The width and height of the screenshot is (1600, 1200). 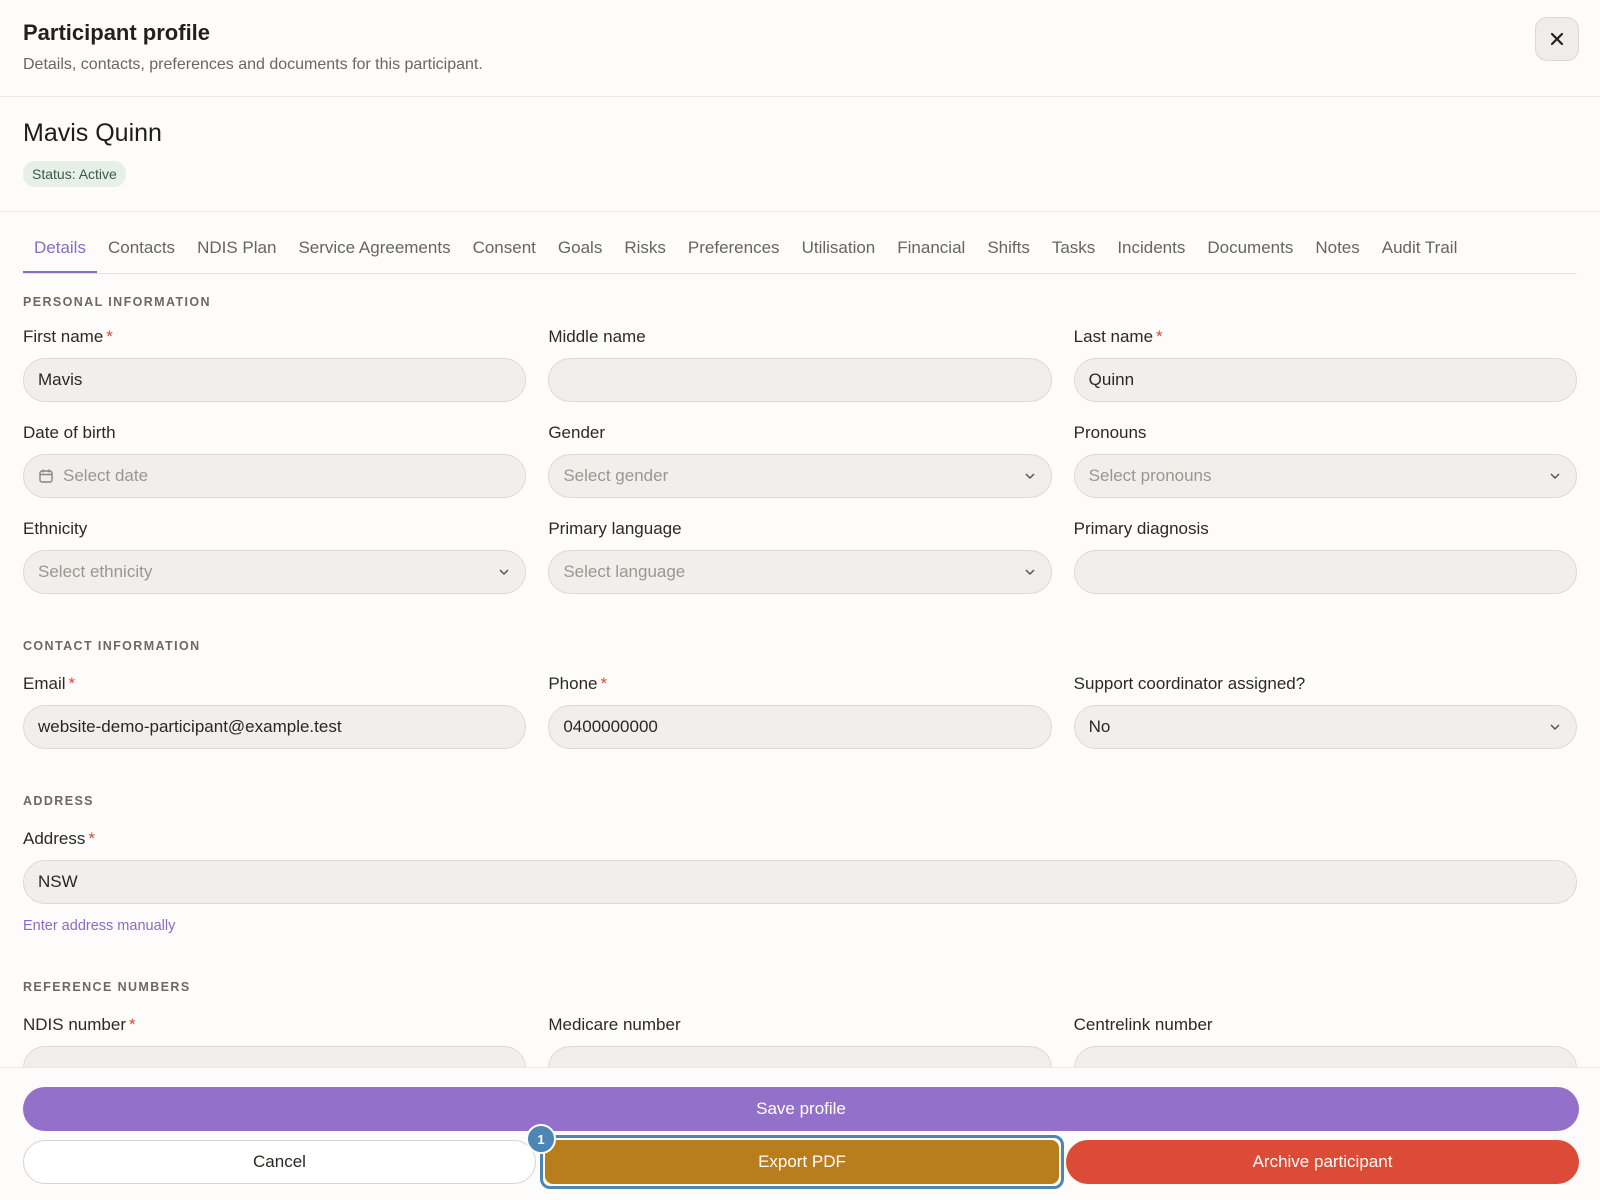 I want to click on cancel-button: Cancel, so click(x=279, y=1162).